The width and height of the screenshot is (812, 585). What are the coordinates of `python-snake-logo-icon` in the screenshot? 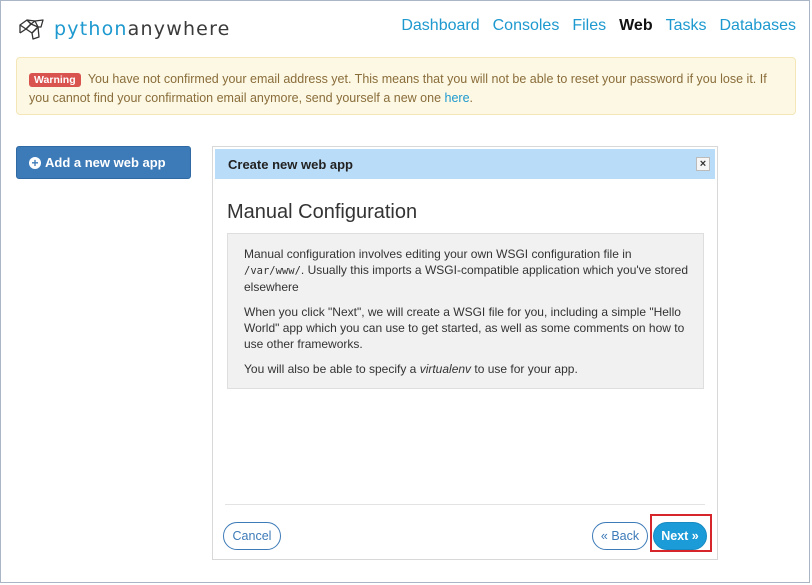 It's located at (31, 29).